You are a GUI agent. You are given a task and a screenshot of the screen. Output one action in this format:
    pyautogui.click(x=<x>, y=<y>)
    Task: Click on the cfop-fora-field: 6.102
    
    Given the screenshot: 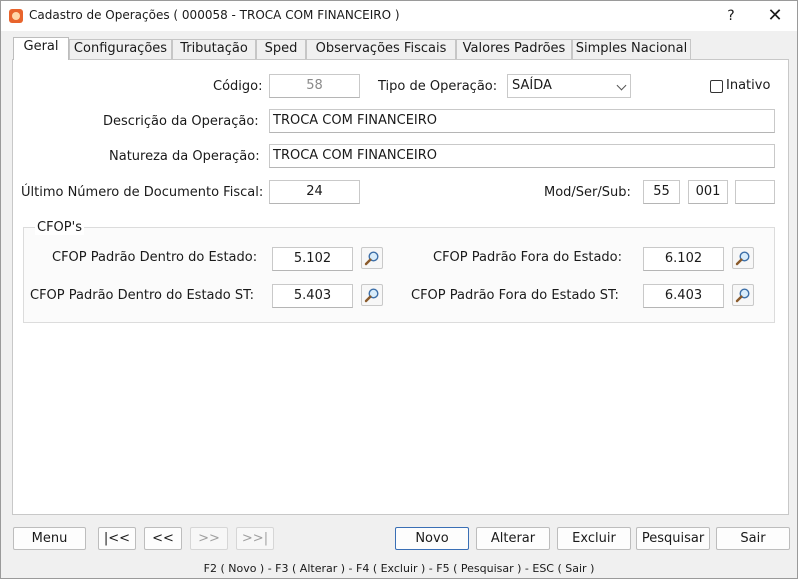 What is the action you would take?
    pyautogui.click(x=683, y=259)
    